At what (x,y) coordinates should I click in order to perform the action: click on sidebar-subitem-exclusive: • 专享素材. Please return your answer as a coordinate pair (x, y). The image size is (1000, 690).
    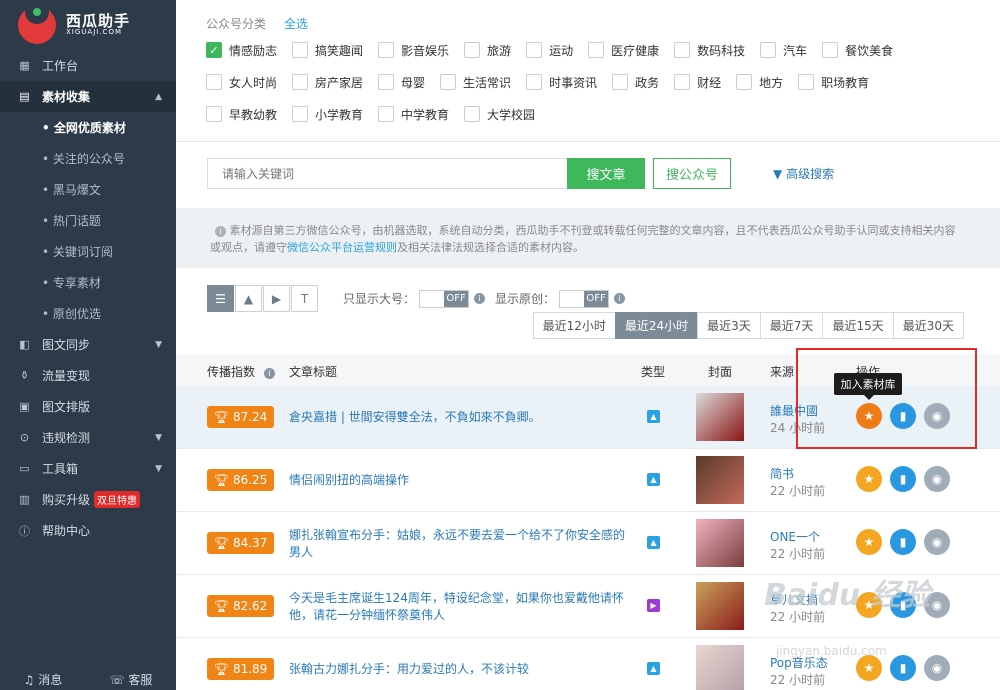
    Looking at the image, I should click on (88, 282).